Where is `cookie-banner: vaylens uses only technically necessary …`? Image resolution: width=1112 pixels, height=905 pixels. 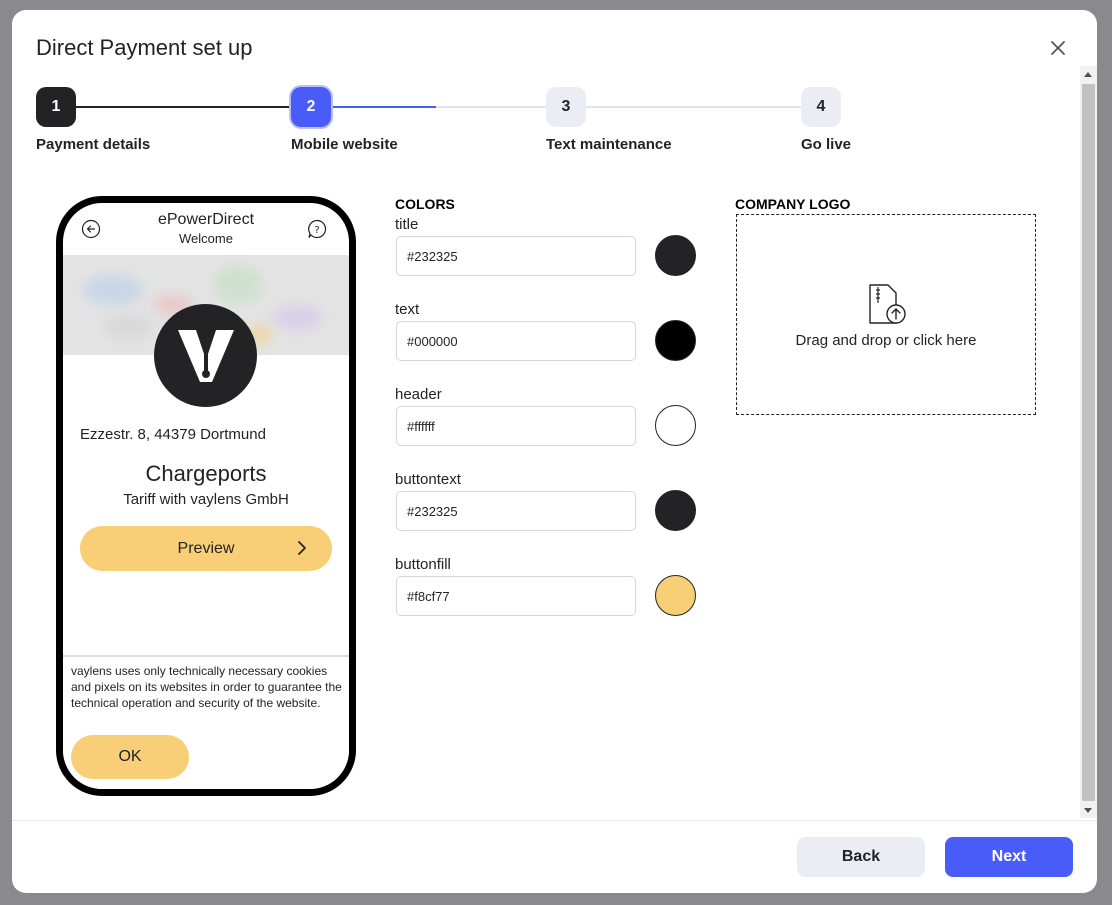
cookie-banner: vaylens uses only technically necessary … is located at coordinates (206, 722).